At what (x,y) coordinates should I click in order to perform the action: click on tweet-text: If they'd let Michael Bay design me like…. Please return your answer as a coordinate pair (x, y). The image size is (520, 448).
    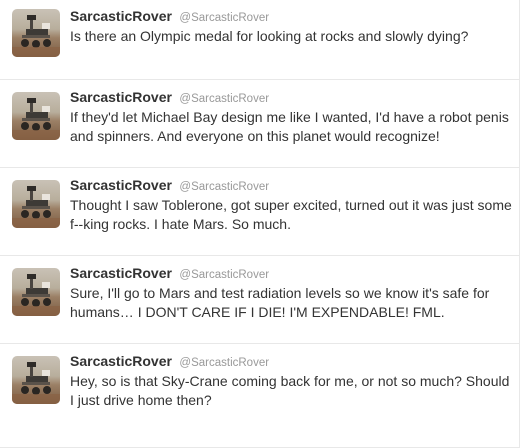
    Looking at the image, I should click on (289, 126).